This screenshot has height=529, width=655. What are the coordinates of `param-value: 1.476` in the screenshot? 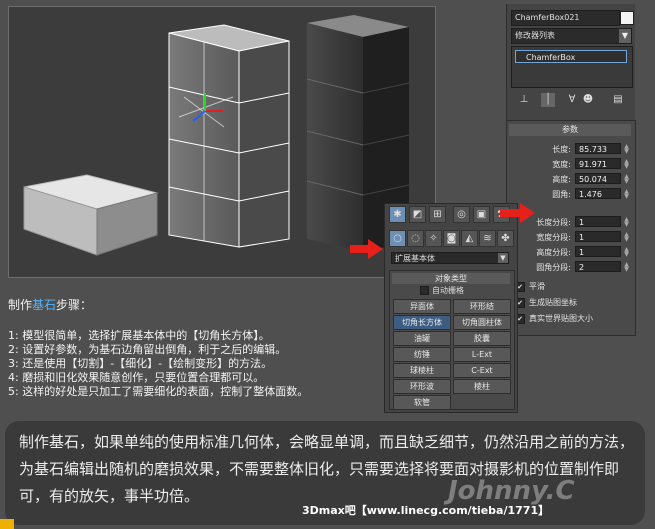 It's located at (598, 193).